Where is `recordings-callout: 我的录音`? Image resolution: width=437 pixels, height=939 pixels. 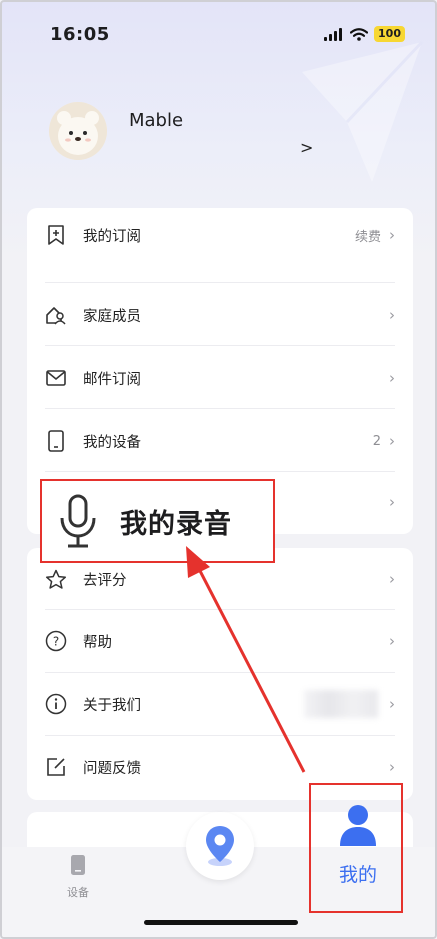
recordings-callout: 我的录音 is located at coordinates (157, 521).